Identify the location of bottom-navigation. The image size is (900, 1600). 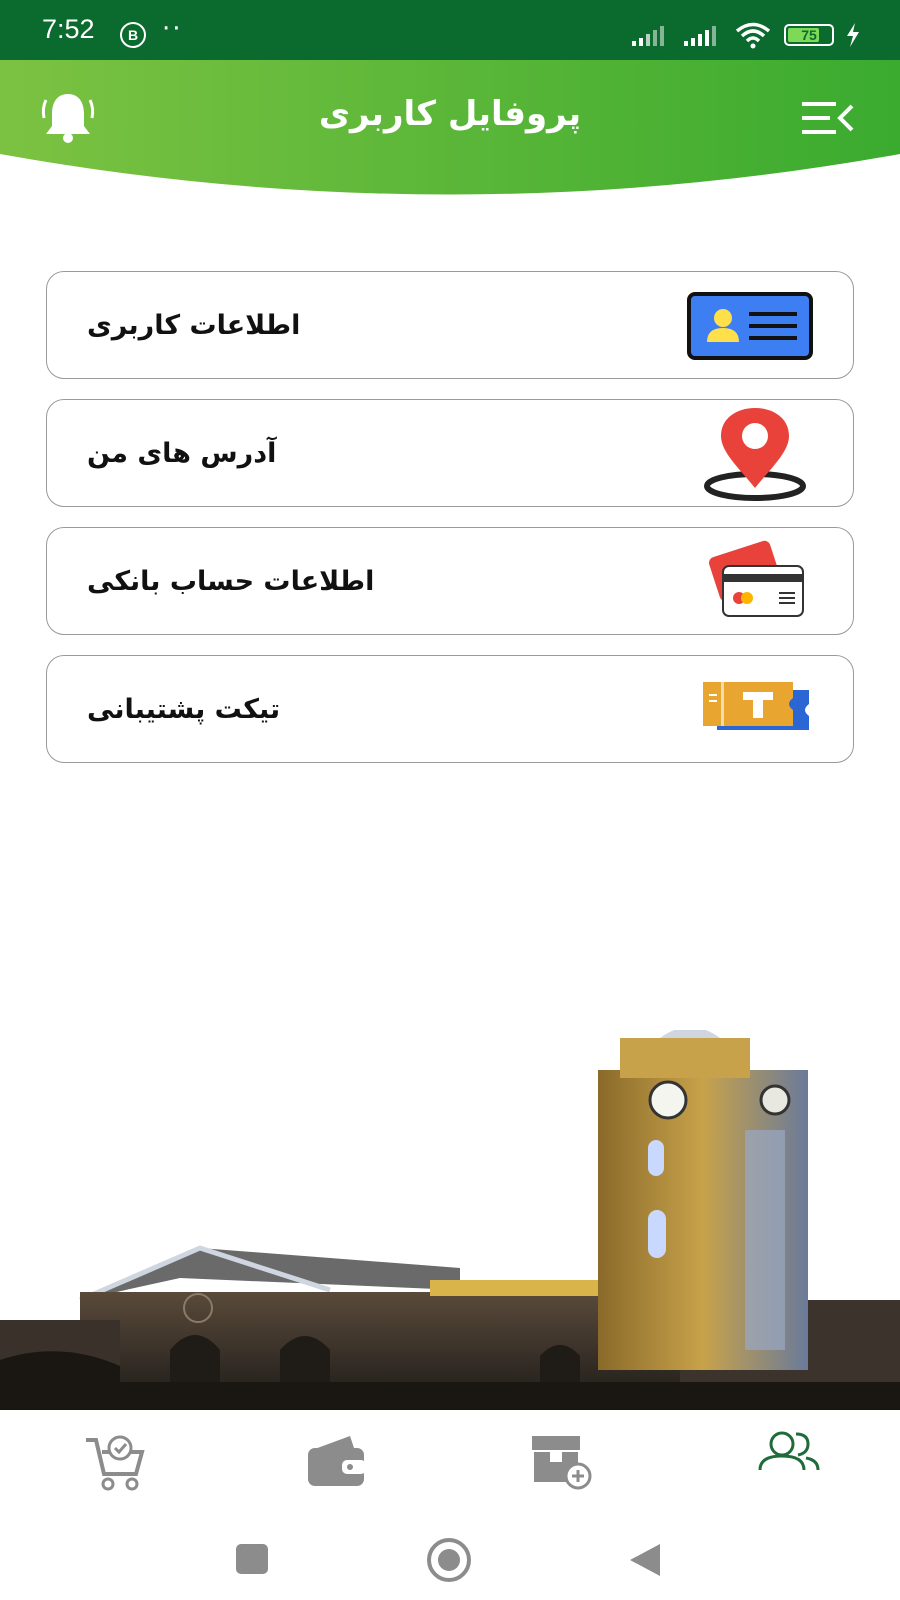
(450, 1460).